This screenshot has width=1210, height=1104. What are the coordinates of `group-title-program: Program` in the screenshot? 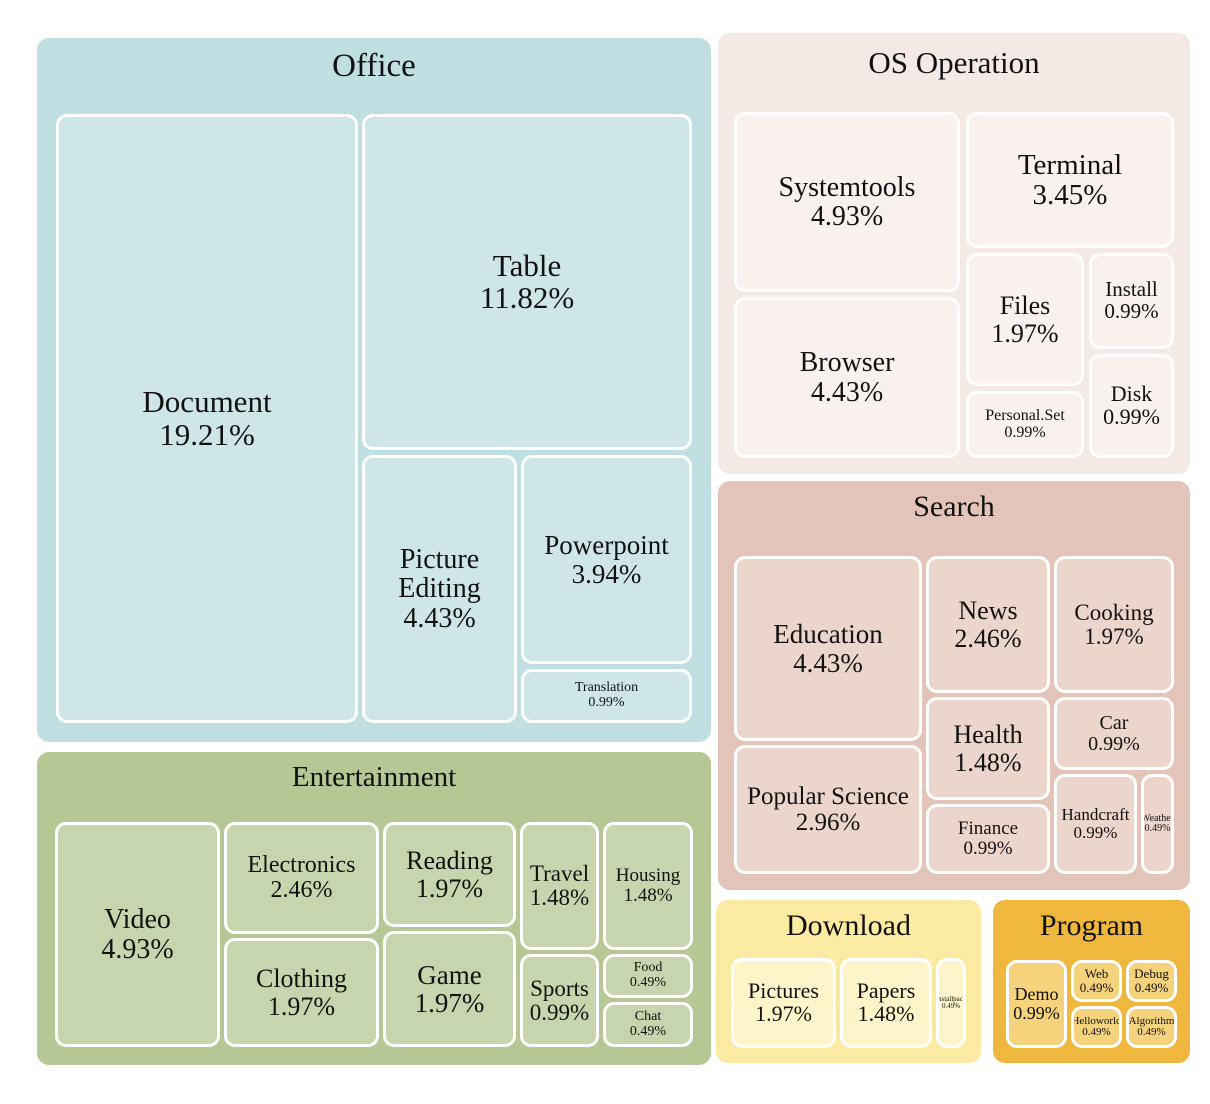 It's located at (1091, 925).